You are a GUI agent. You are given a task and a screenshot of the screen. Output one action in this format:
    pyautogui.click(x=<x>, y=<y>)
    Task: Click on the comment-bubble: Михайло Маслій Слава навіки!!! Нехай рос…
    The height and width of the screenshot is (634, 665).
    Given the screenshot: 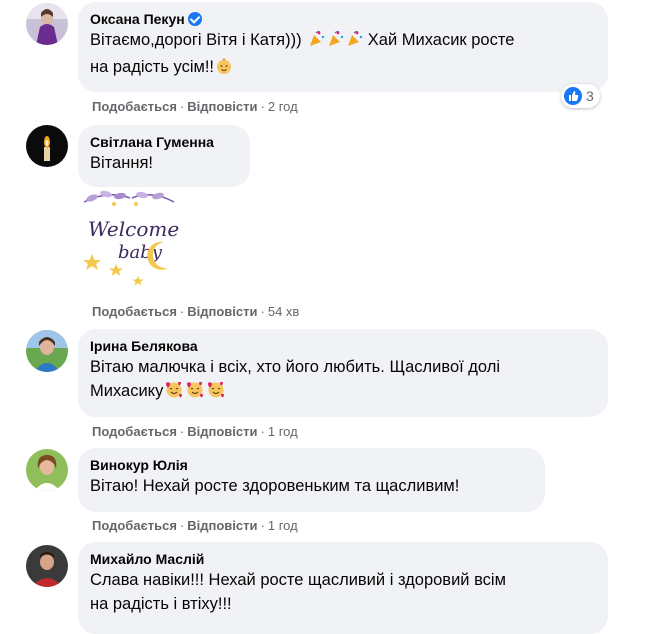 What is the action you would take?
    pyautogui.click(x=343, y=588)
    